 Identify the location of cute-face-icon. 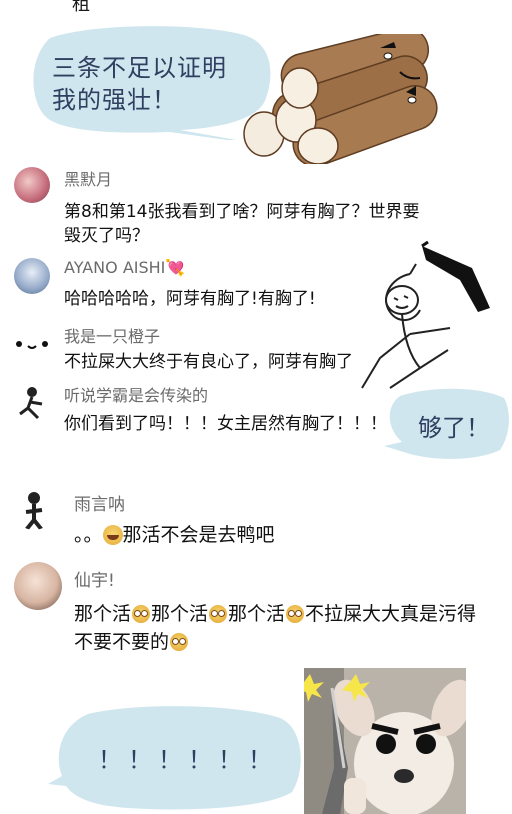
(32, 345).